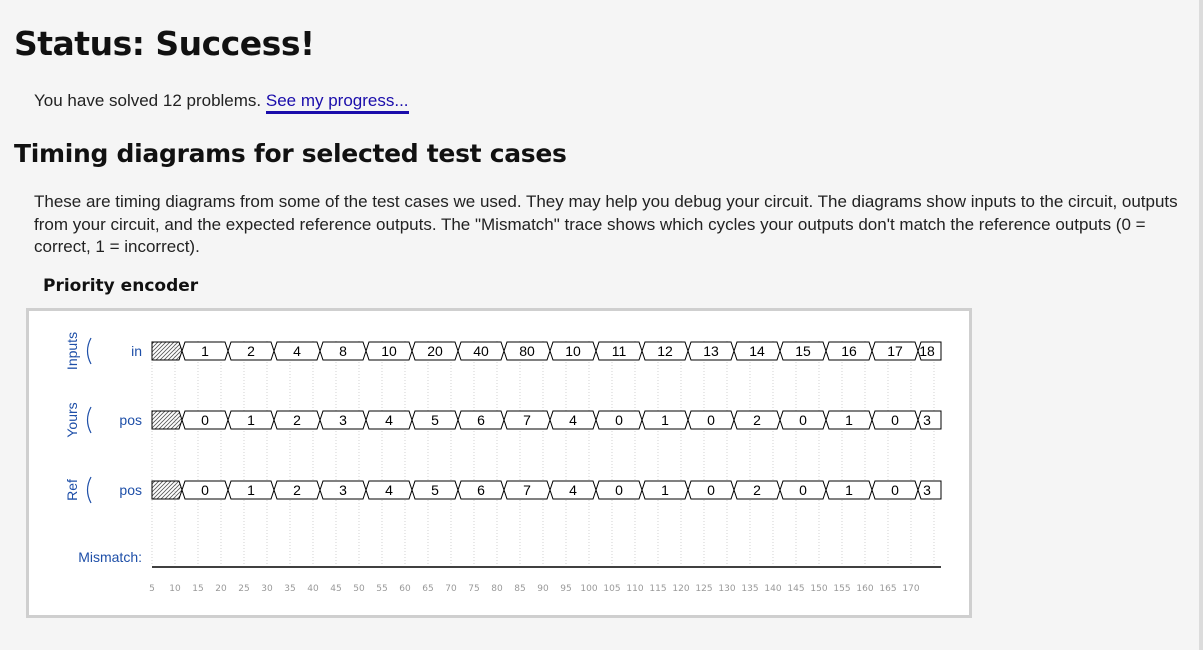 The width and height of the screenshot is (1203, 650). What do you see at coordinates (136, 351) in the screenshot?
I see `signal-name: in` at bounding box center [136, 351].